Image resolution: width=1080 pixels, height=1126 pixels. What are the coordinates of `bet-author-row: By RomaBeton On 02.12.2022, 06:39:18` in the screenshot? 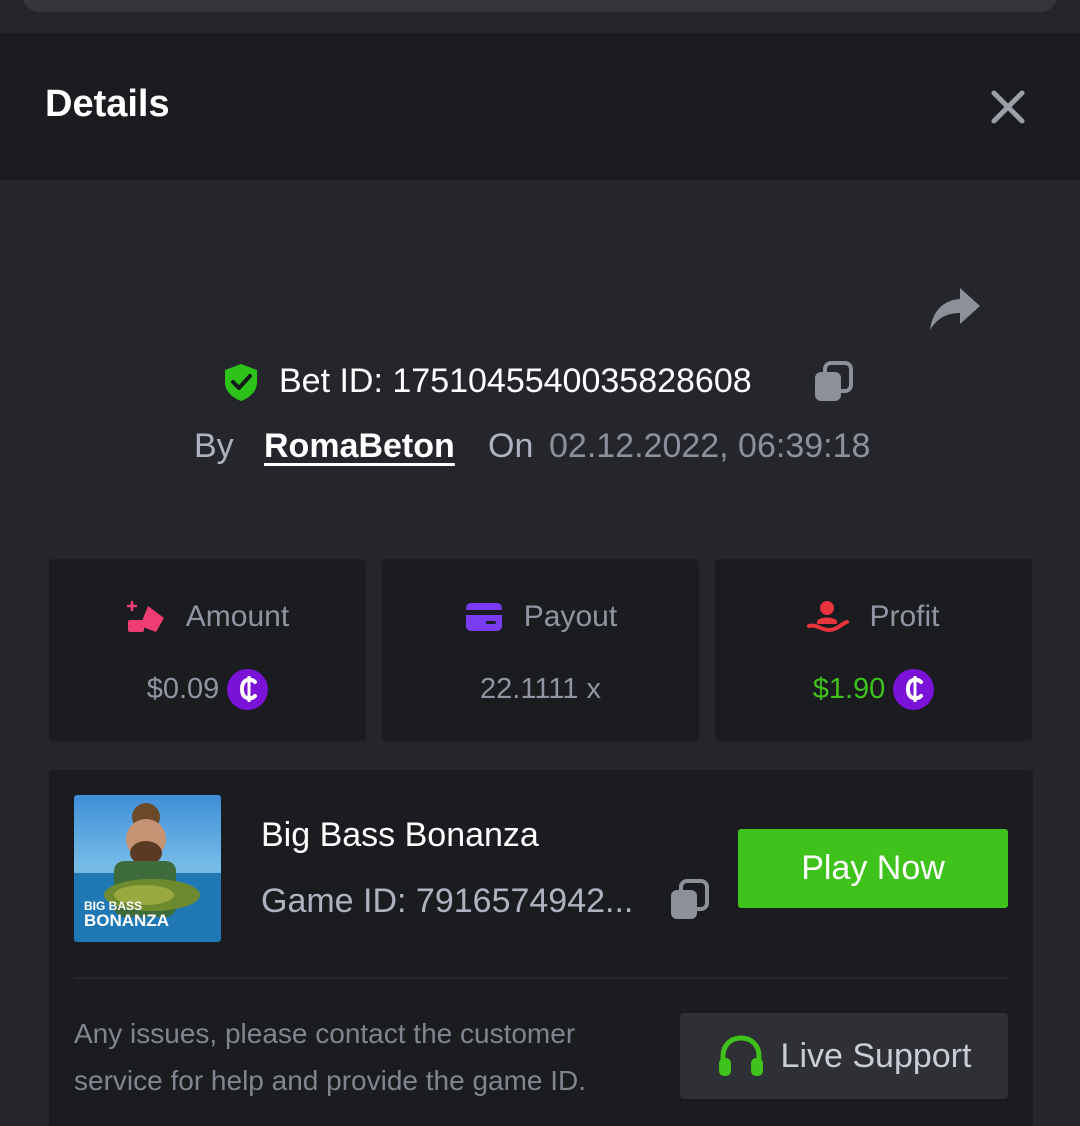 It's located at (540, 445).